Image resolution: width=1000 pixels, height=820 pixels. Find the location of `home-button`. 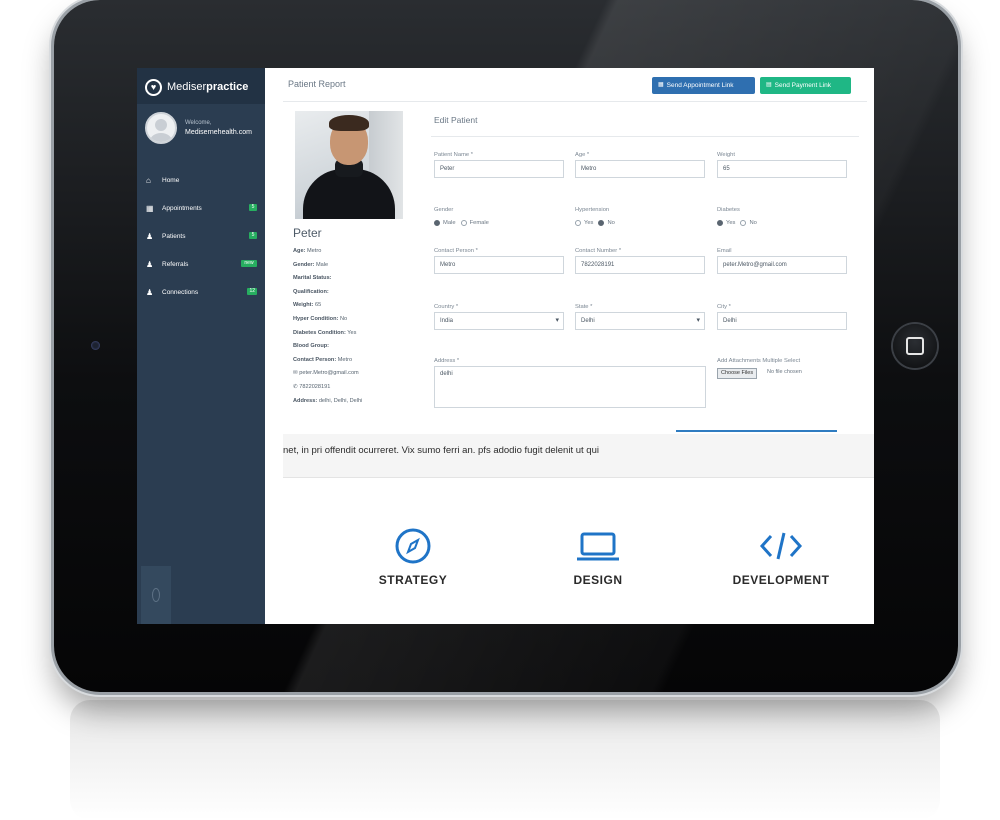

home-button is located at coordinates (915, 346).